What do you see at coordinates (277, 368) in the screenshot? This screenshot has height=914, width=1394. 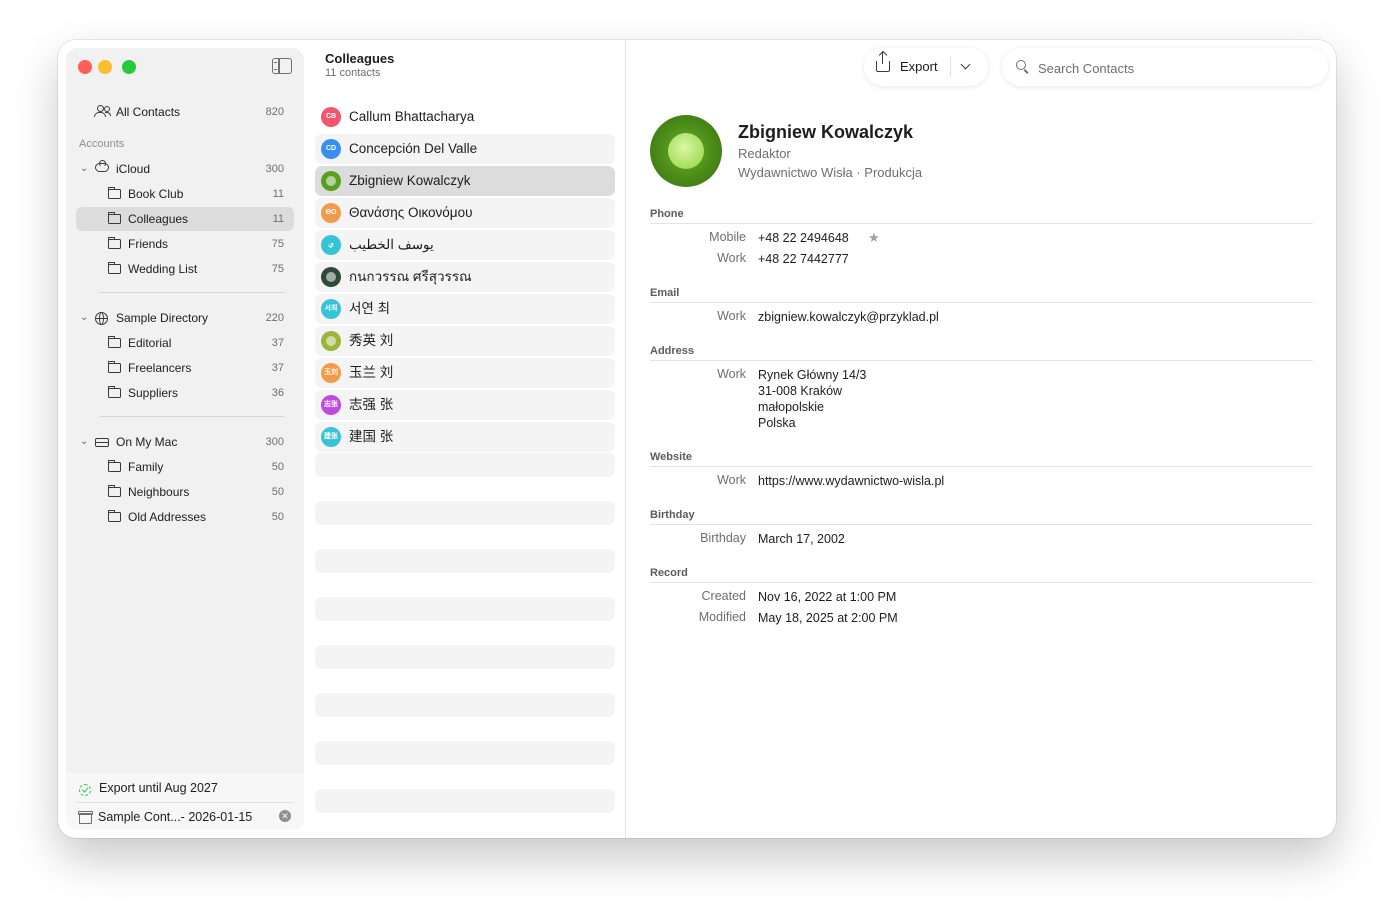 I see `sidebar-item-count: 37` at bounding box center [277, 368].